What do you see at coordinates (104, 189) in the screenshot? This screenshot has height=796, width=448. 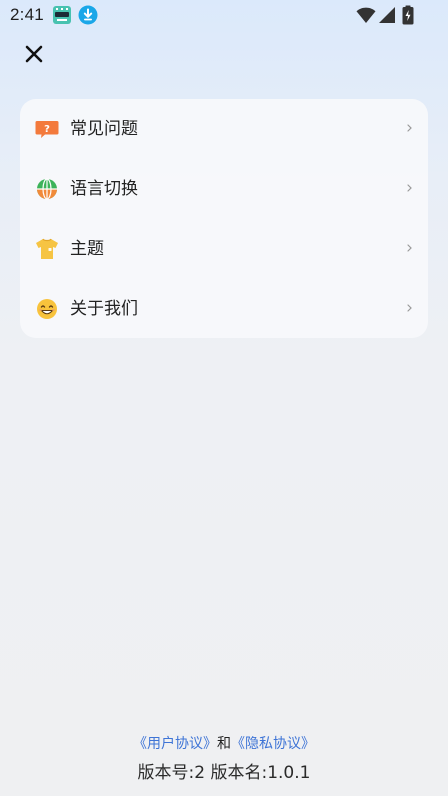 I see `menu-item-label: 语言切换` at bounding box center [104, 189].